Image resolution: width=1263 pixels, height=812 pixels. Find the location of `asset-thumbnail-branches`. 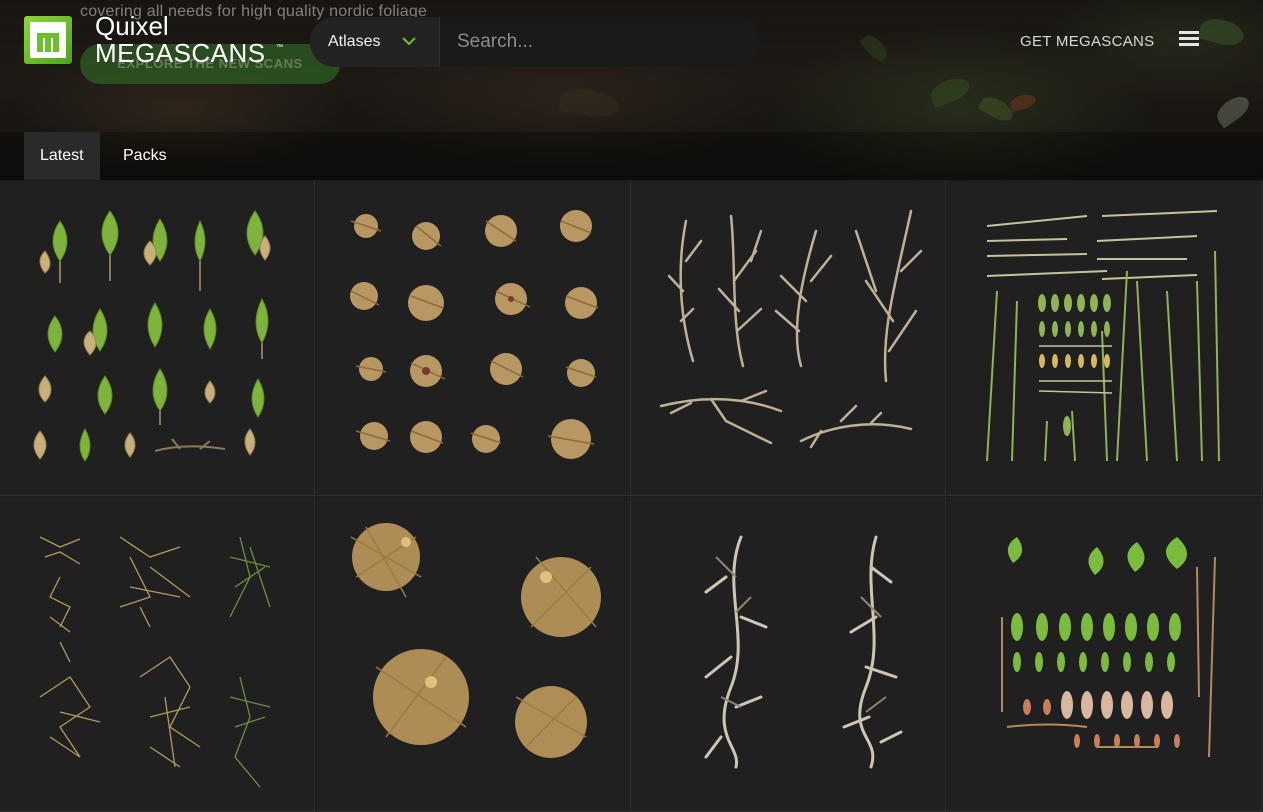

asset-thumbnail-branches is located at coordinates (791, 329).